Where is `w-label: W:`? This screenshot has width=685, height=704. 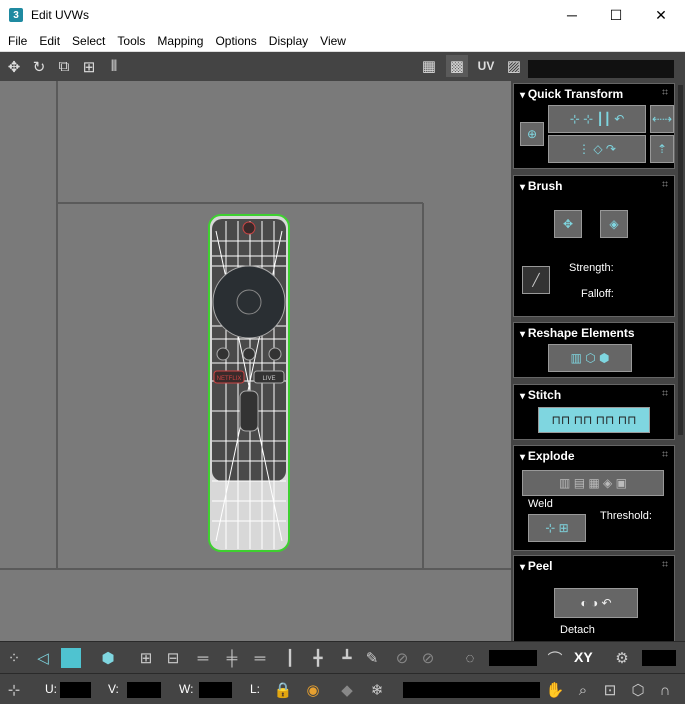
w-label: W: is located at coordinates (186, 689).